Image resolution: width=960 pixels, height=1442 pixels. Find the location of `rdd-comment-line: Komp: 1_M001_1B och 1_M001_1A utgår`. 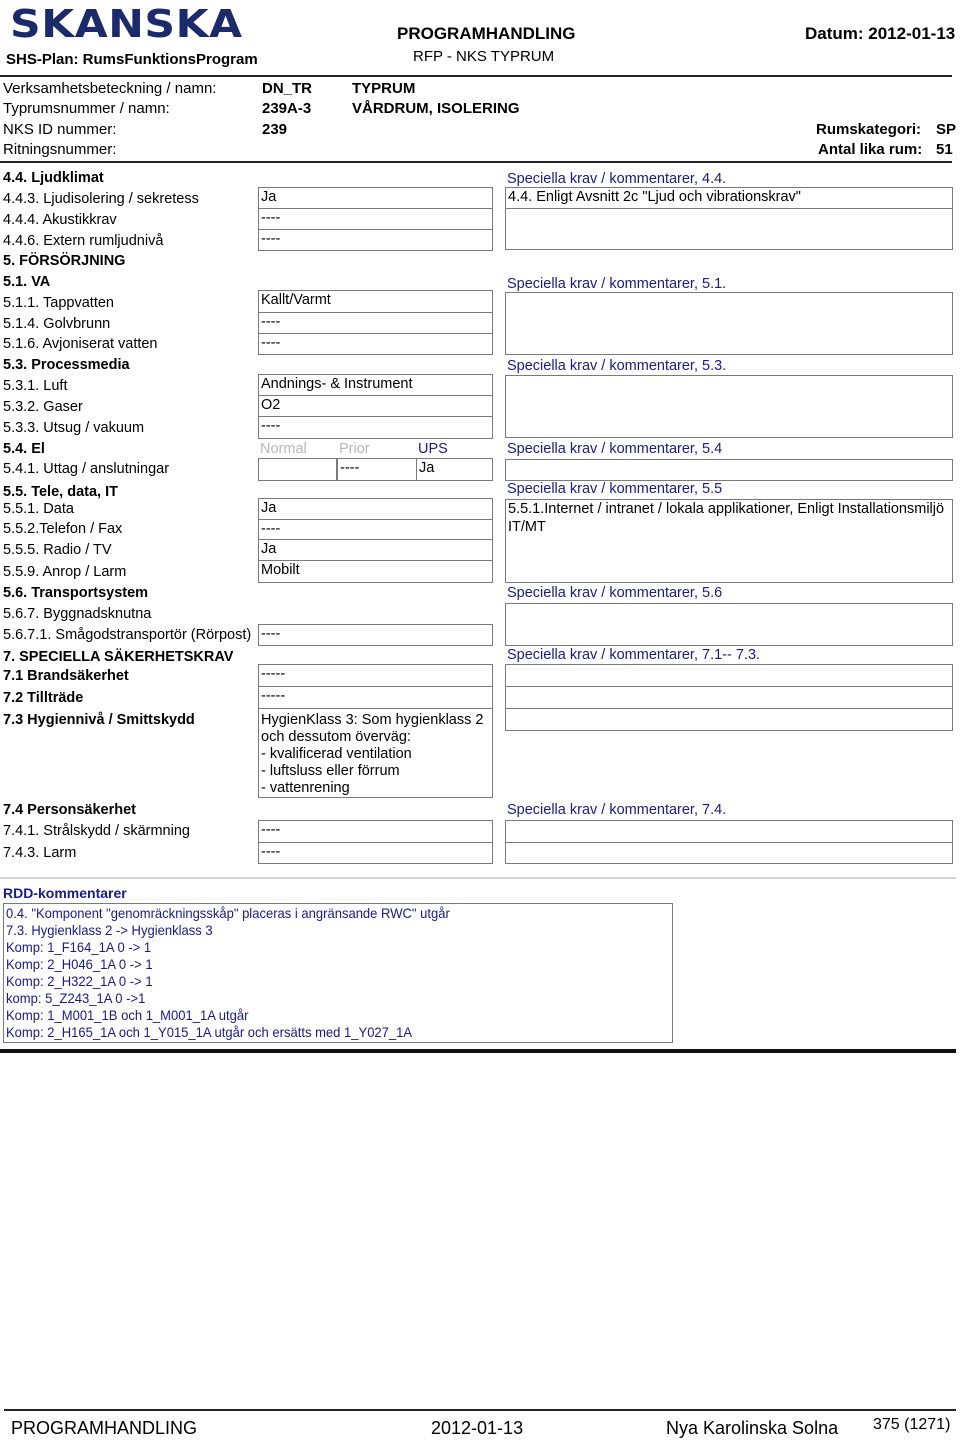

rdd-comment-line: Komp: 1_M001_1B och 1_M001_1A utgår is located at coordinates (127, 1015).